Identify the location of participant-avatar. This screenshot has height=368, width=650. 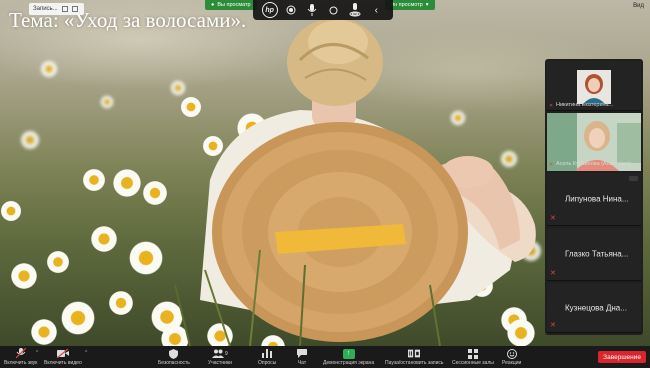
(594, 87).